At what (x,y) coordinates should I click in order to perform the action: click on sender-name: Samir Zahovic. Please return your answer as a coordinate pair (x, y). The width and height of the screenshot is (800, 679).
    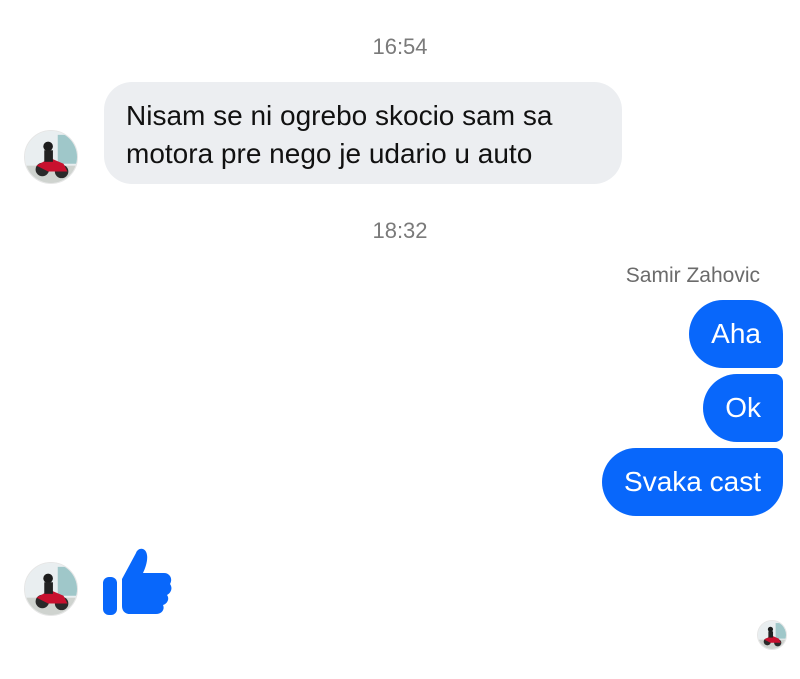
    Looking at the image, I should click on (692, 275).